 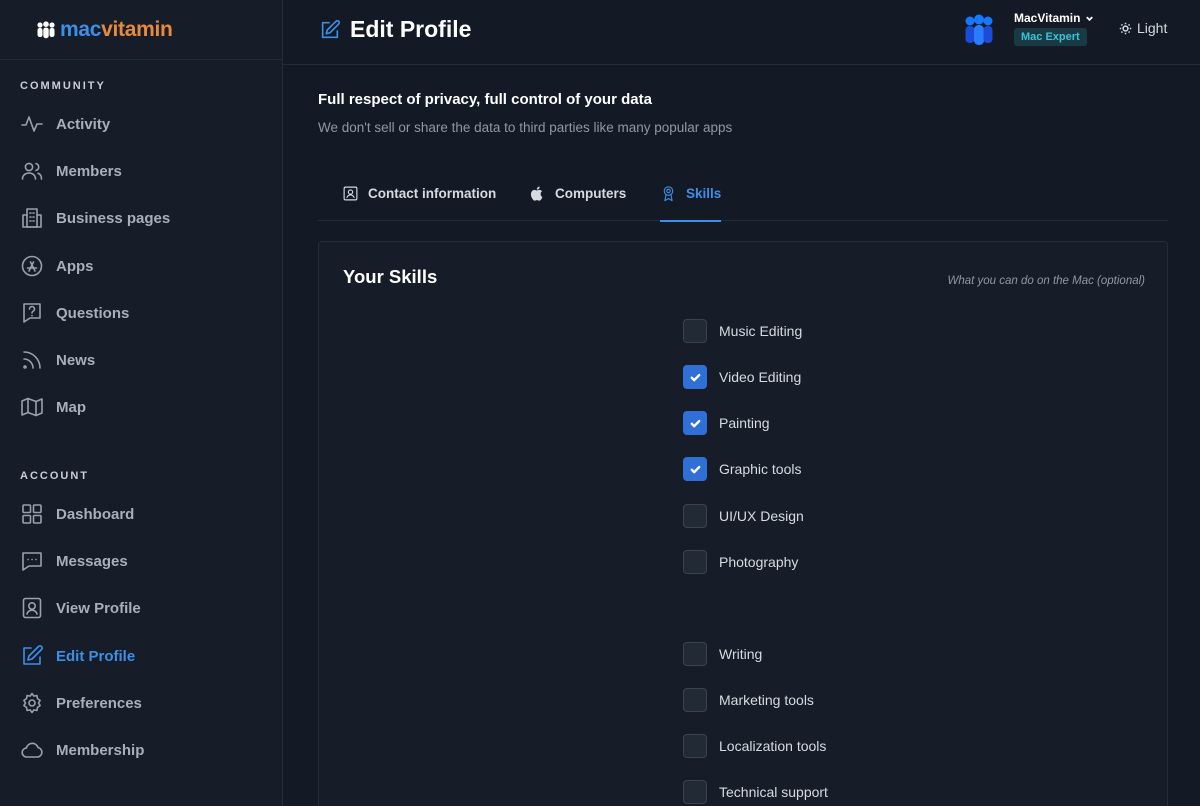 What do you see at coordinates (743, 198) in the screenshot?
I see `profile-tabs: Contact information Computers Skills` at bounding box center [743, 198].